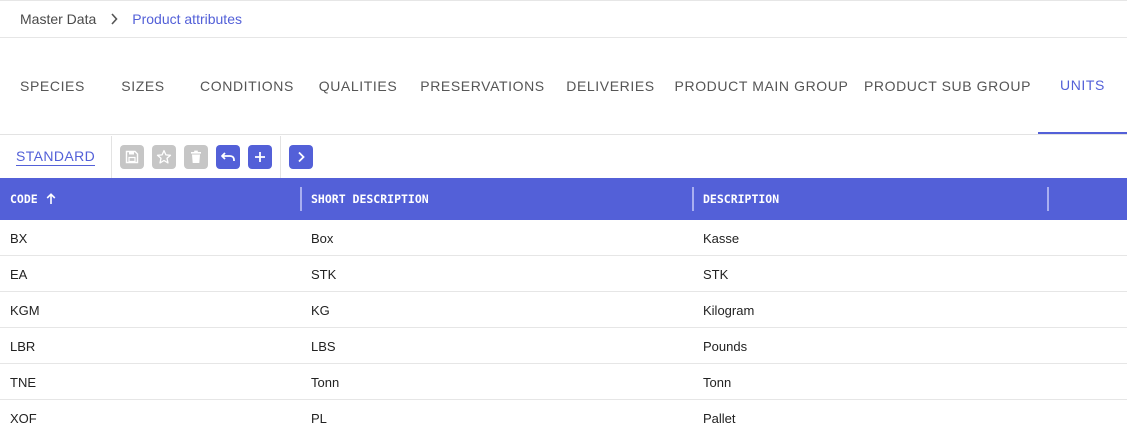  What do you see at coordinates (717, 382) in the screenshot?
I see `cell-description: Tonn` at bounding box center [717, 382].